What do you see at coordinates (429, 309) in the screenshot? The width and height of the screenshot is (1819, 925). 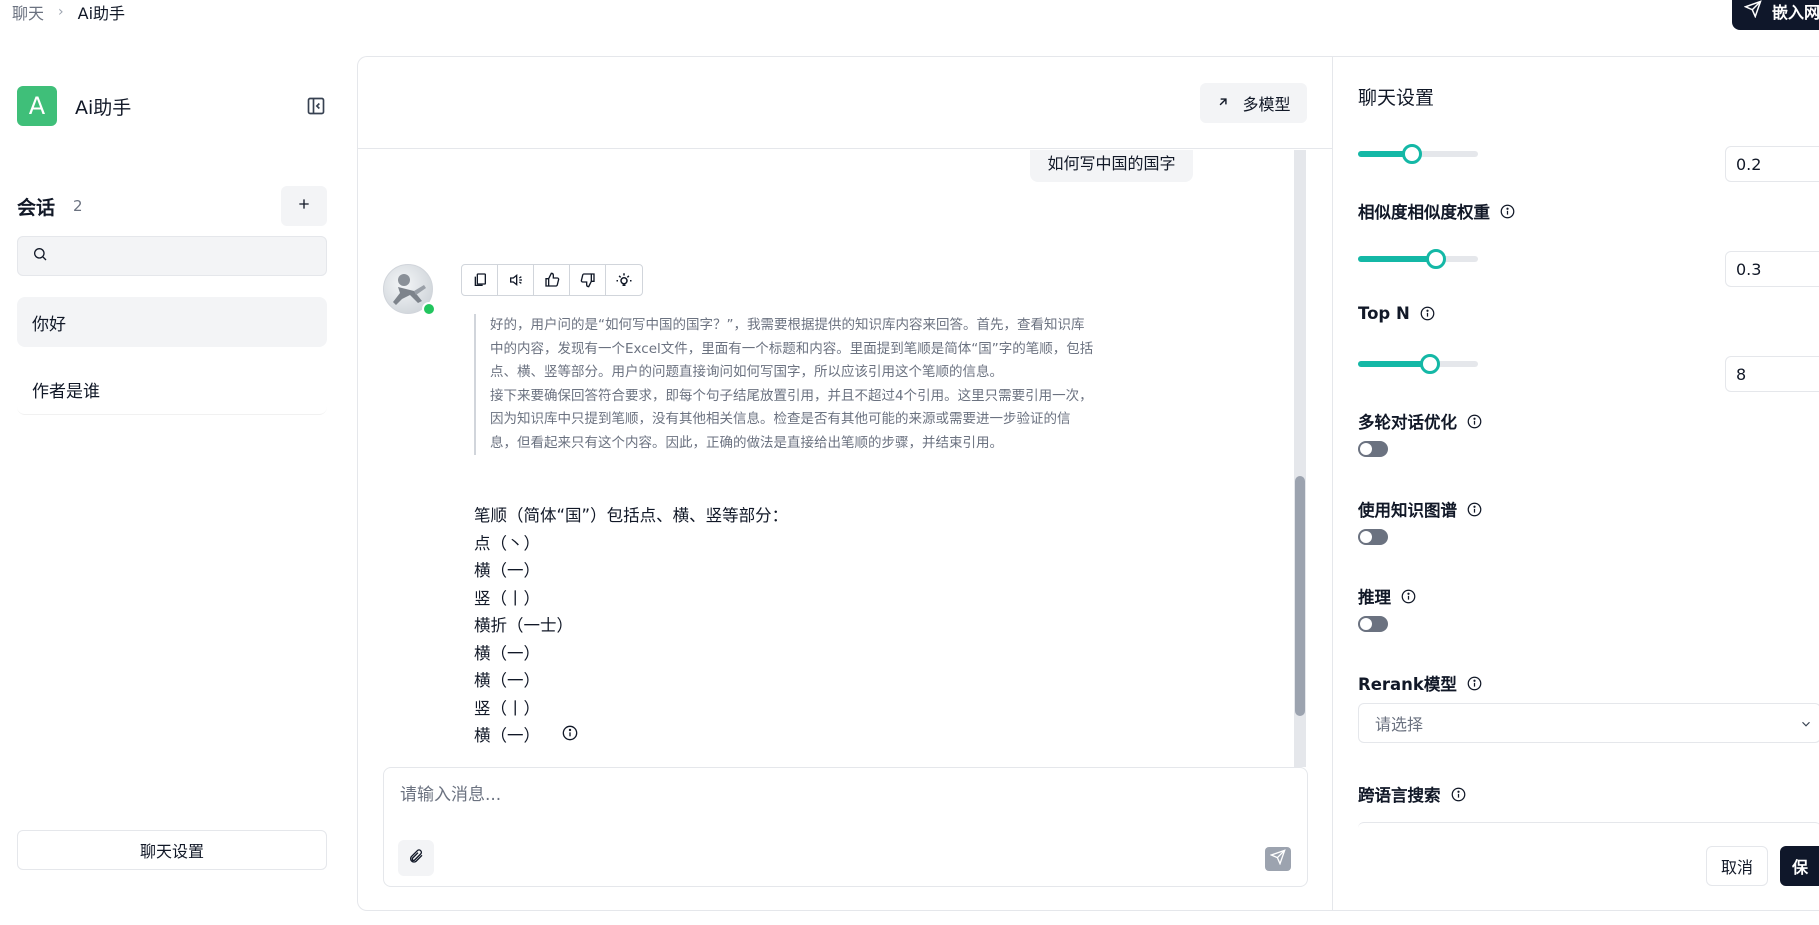 I see `online-status-dot` at bounding box center [429, 309].